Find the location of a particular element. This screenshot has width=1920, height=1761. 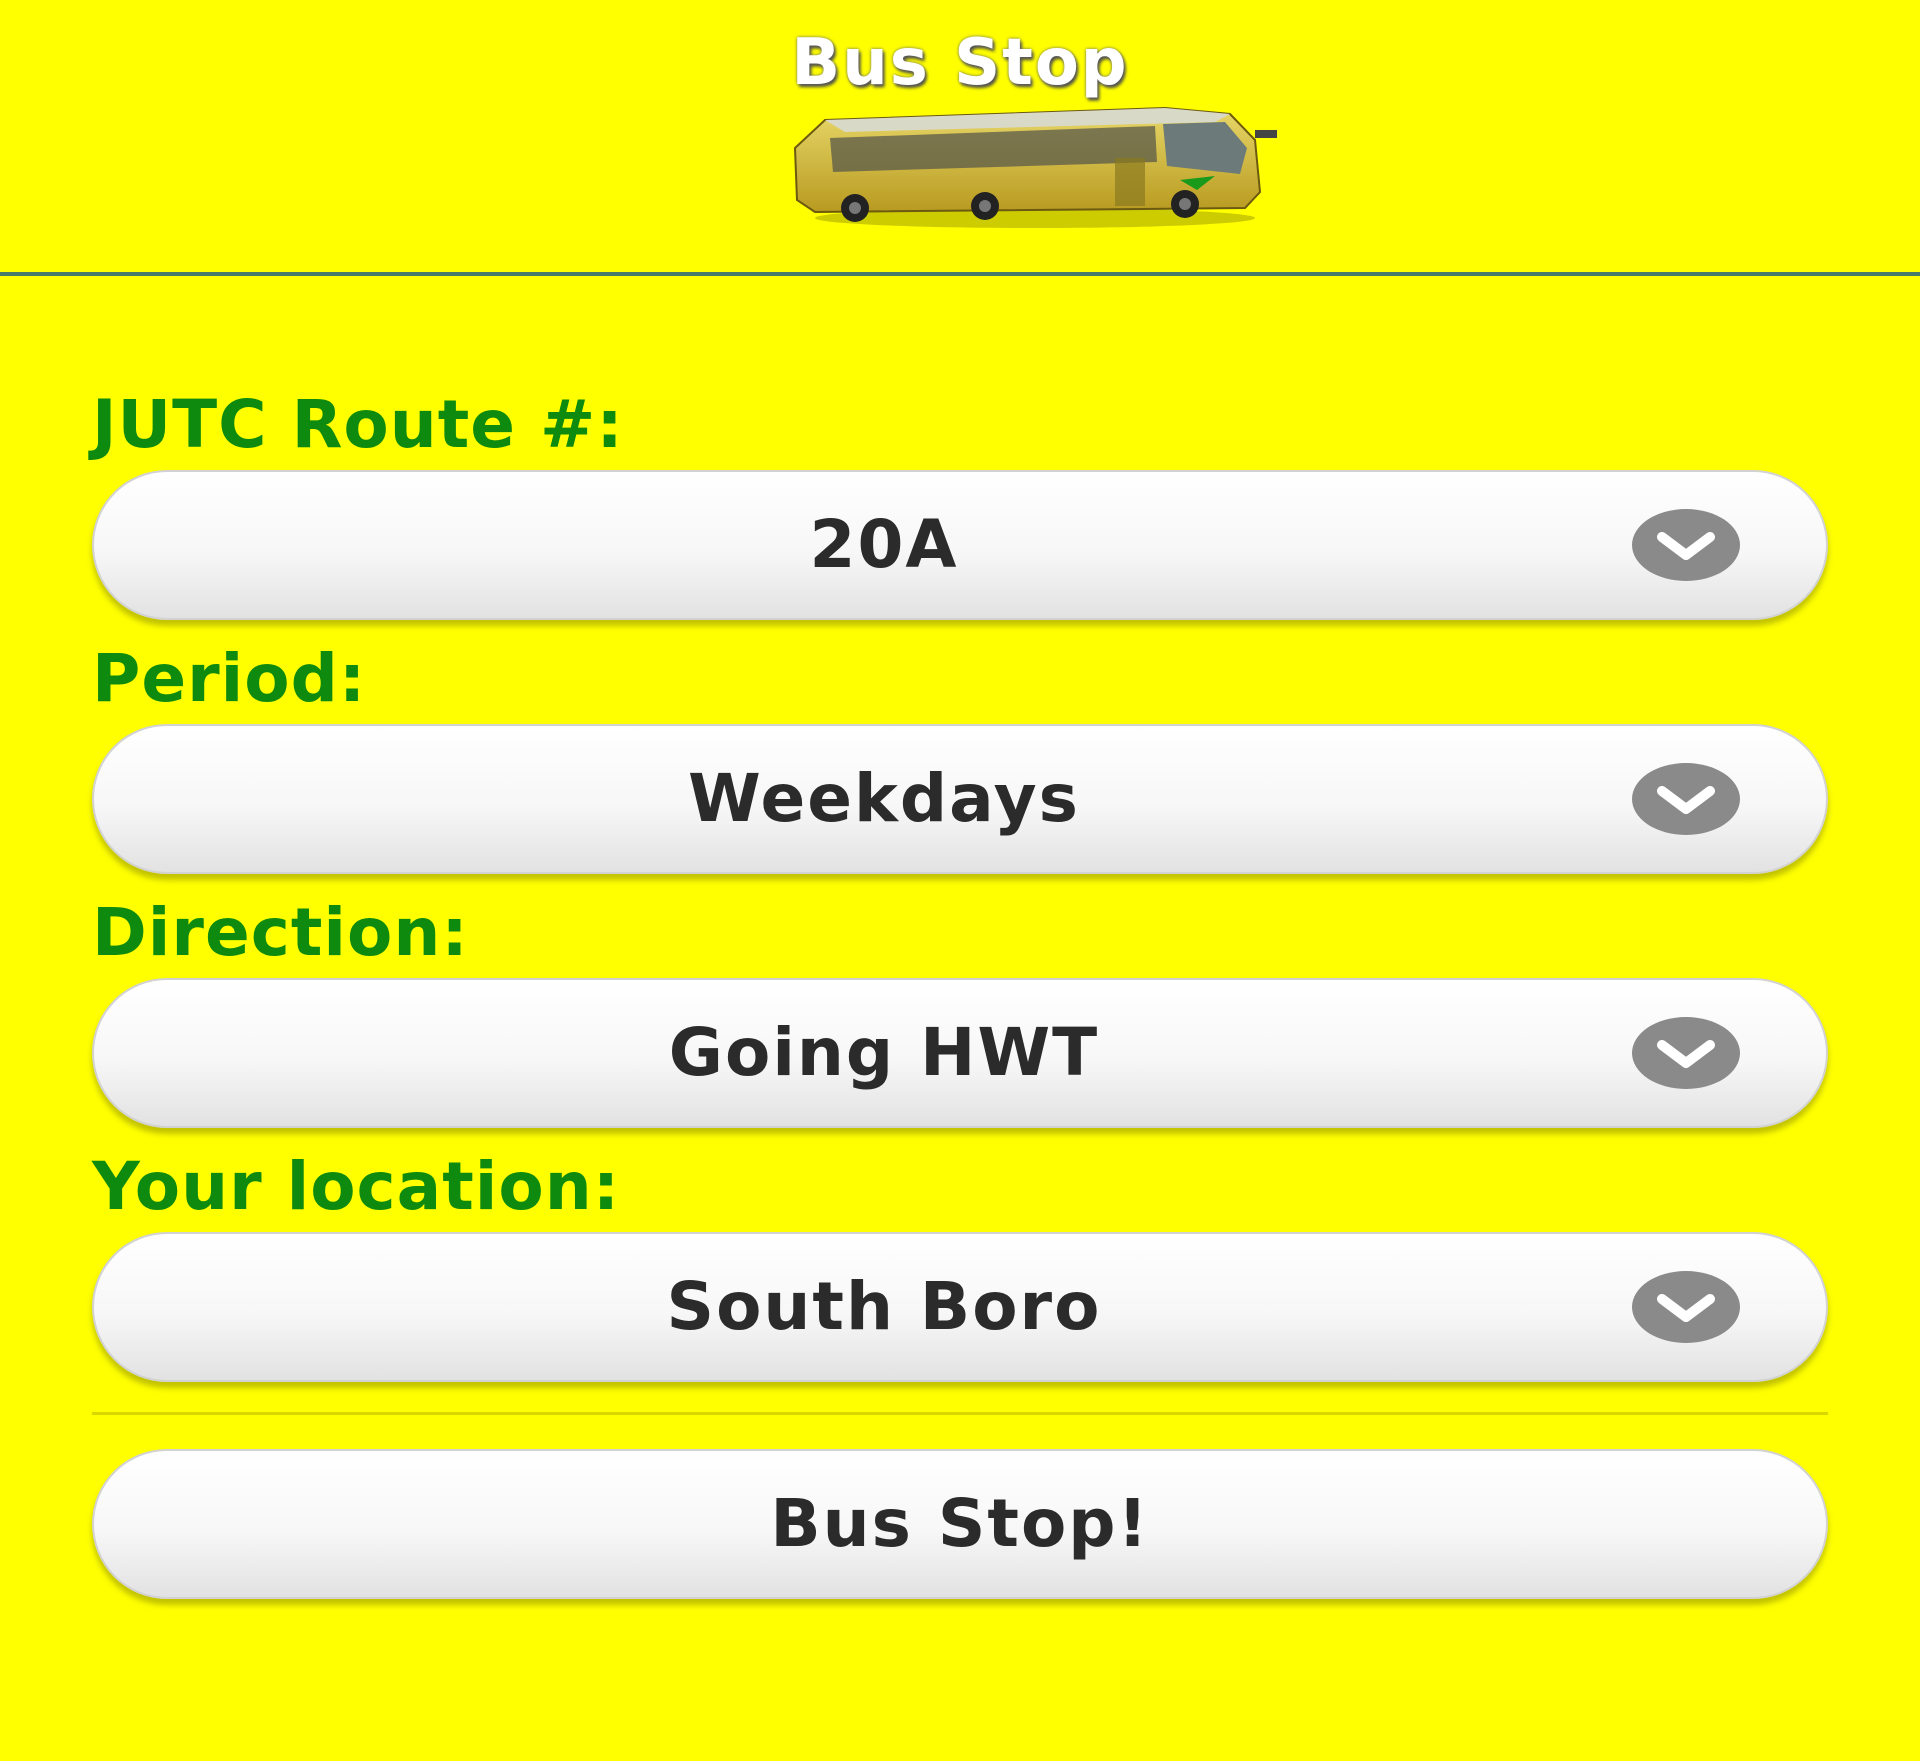

route-label: JUTC Route #: is located at coordinates (358, 424).